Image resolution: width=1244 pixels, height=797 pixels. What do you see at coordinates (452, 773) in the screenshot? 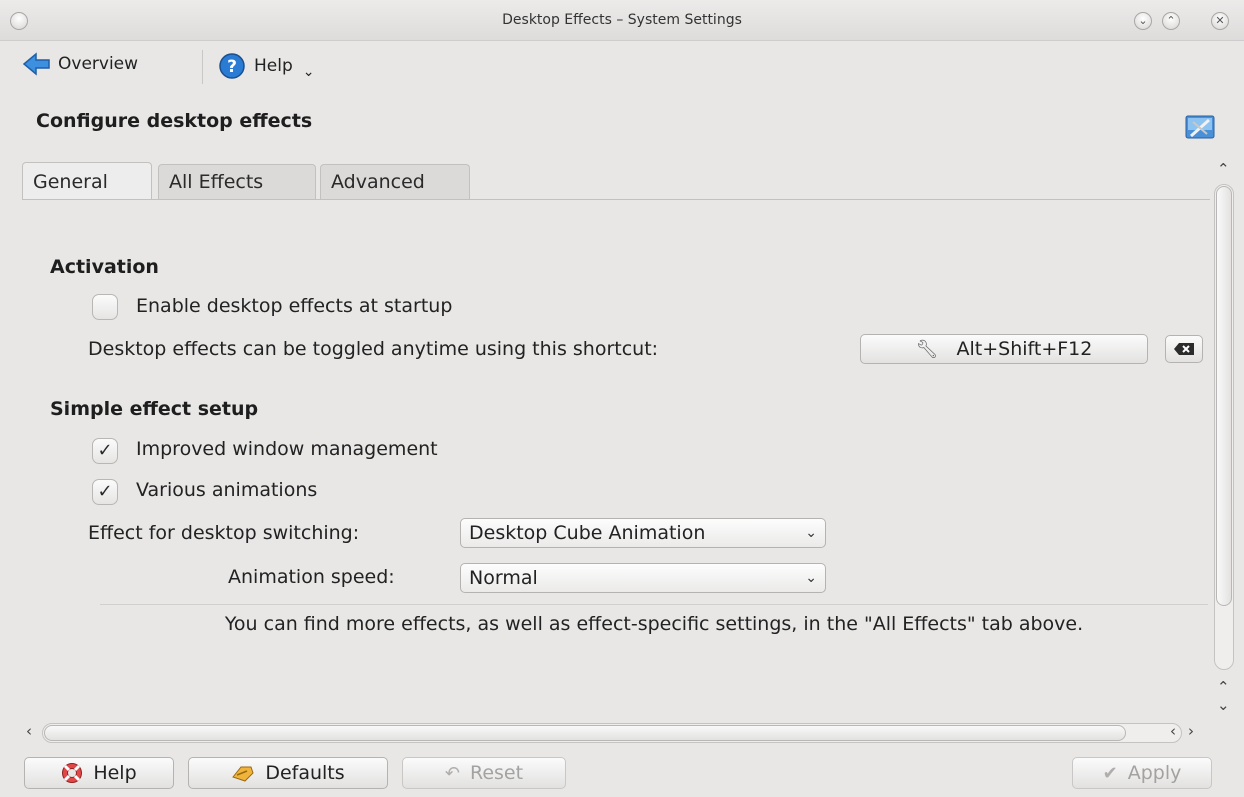
I see `undo-icon: ↶` at bounding box center [452, 773].